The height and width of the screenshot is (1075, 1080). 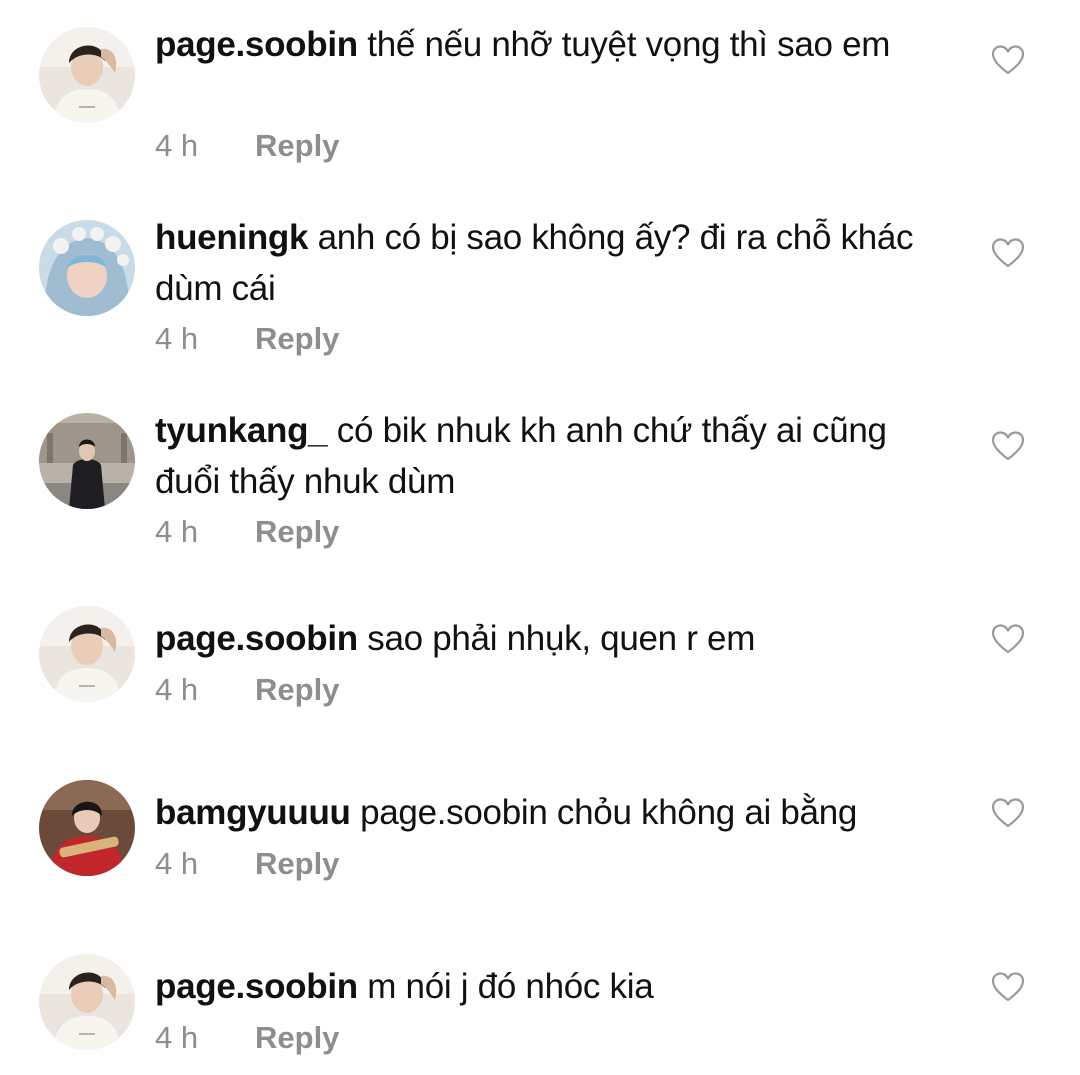 I want to click on comment-username: tyunkang_, so click(x=241, y=430).